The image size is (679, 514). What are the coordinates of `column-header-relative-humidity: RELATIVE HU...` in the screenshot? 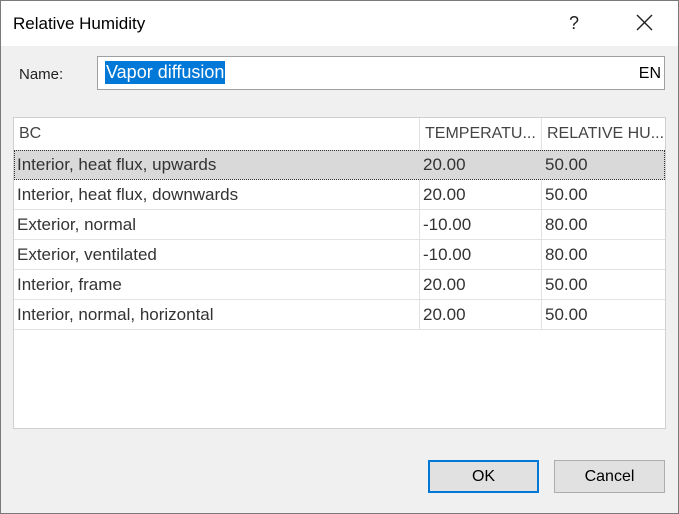 It's located at (603, 134).